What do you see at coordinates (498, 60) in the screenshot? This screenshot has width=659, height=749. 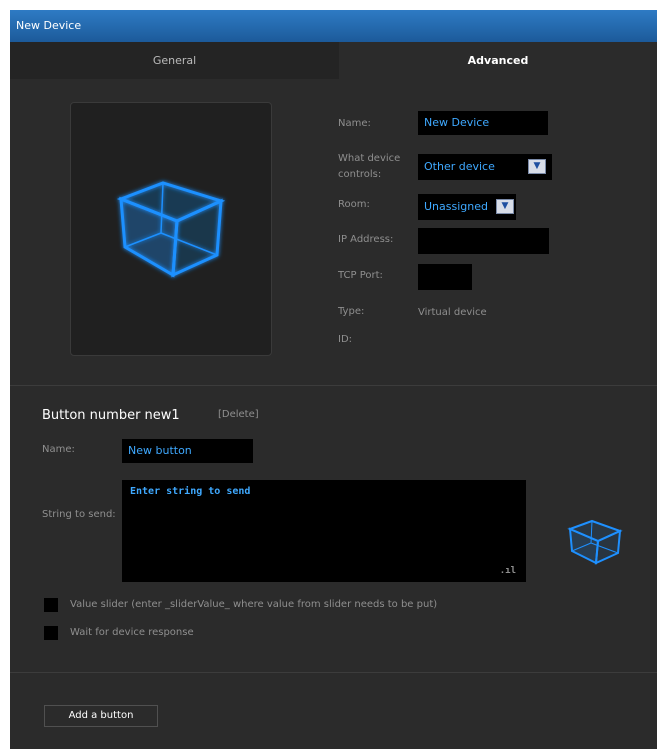 I see `tab-advanced: Advanced` at bounding box center [498, 60].